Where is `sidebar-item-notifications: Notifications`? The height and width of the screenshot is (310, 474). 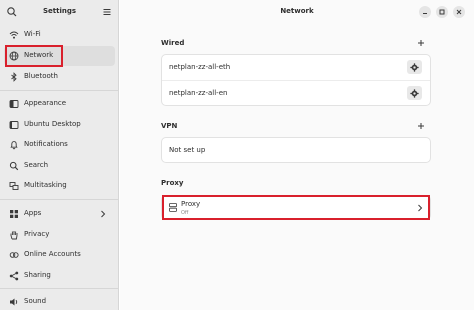 sidebar-item-notifications: Notifications is located at coordinates (59, 145).